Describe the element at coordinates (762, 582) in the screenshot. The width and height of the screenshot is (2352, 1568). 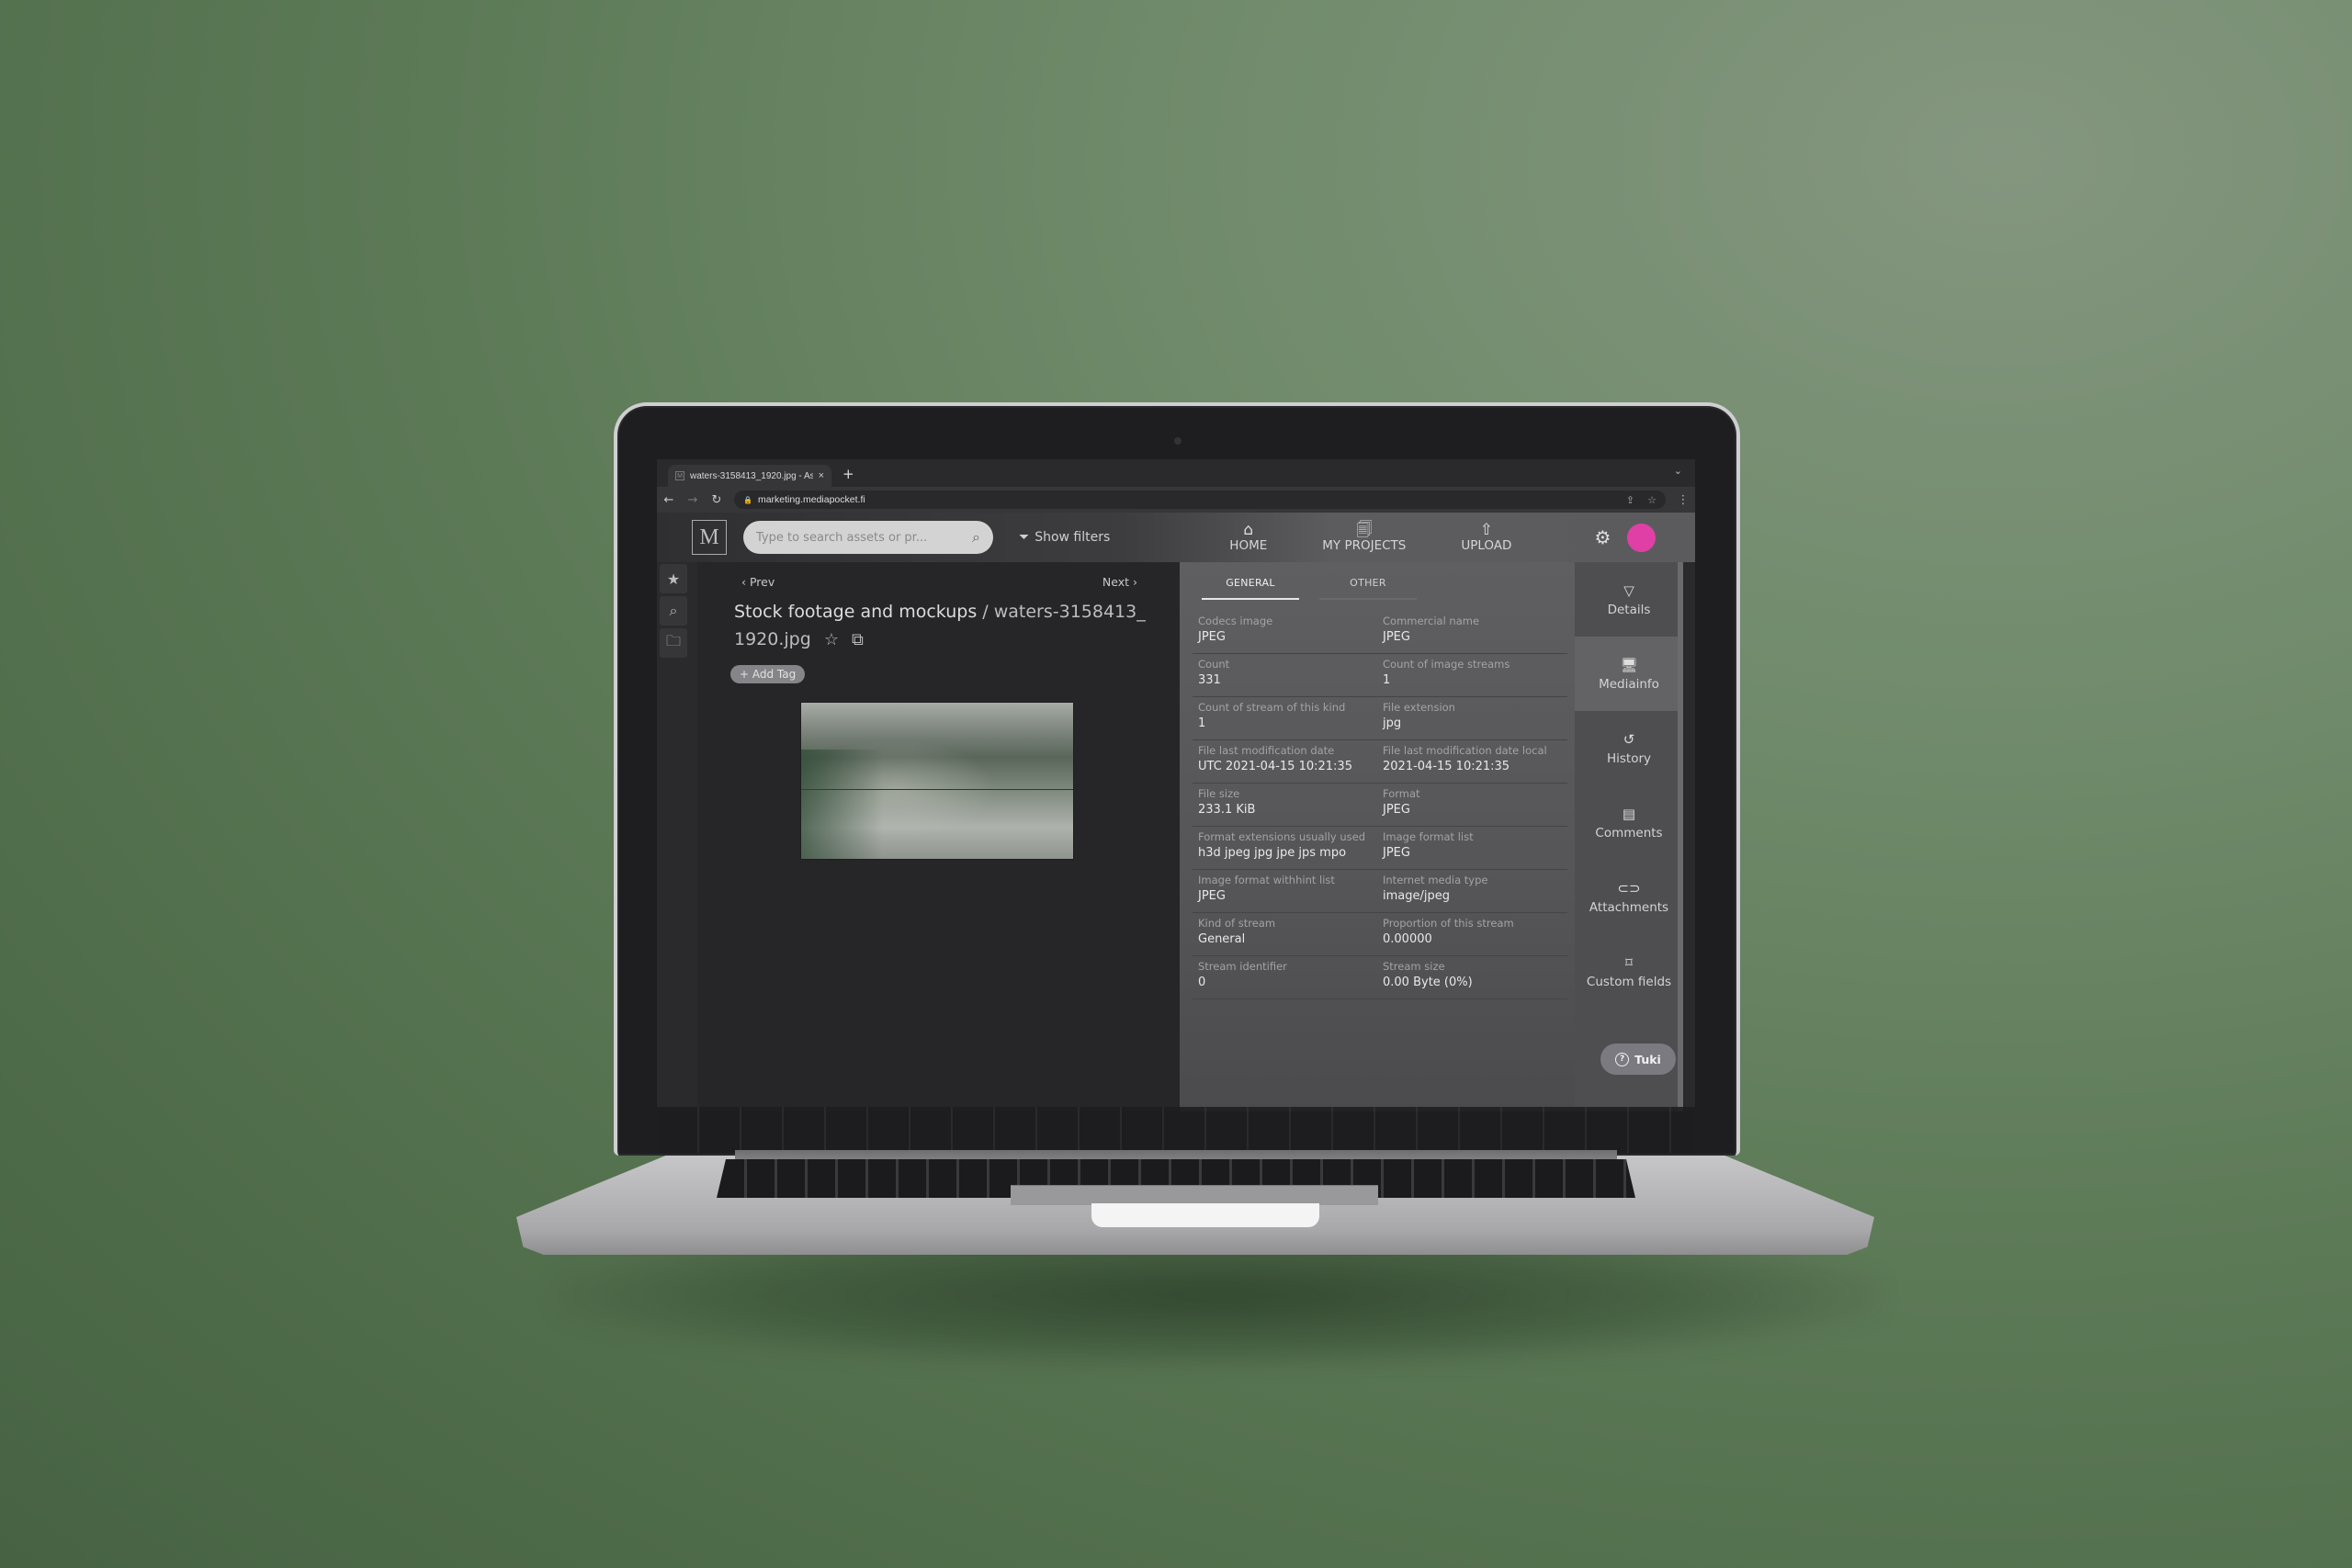
I see `prev-label: Prev` at that location.